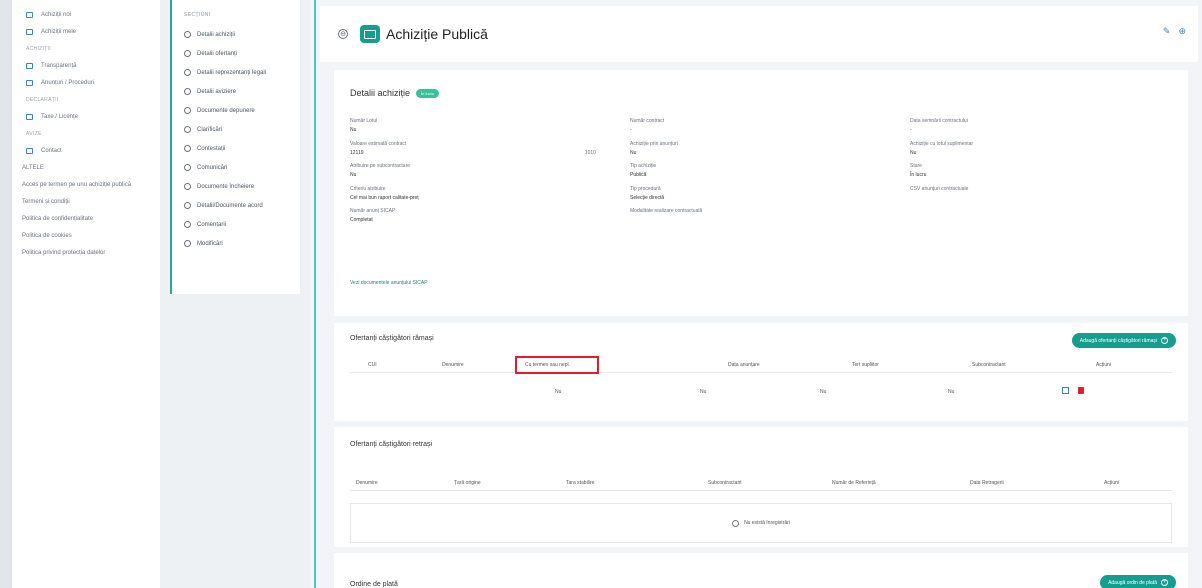 The image size is (1202, 588). Describe the element at coordinates (590, 152) in the screenshot. I see `field-extra-value: 1010` at that location.